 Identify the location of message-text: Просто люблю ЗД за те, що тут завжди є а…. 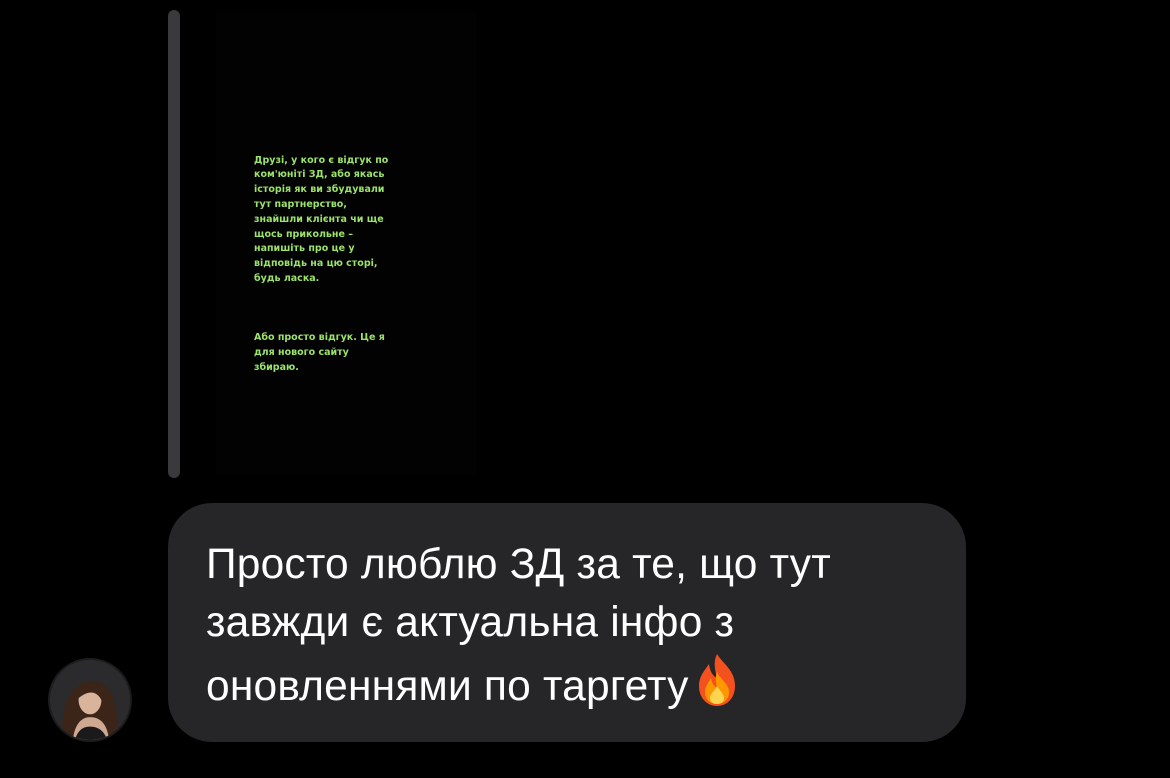
(576, 626).